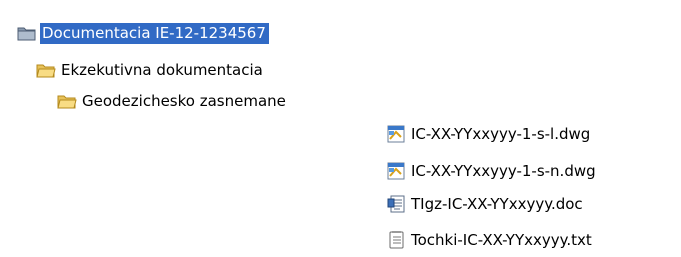 The height and width of the screenshot is (257, 681). I want to click on tree-item-ekzekutivna: Ekzekutivna dokumentacia, so click(151, 70).